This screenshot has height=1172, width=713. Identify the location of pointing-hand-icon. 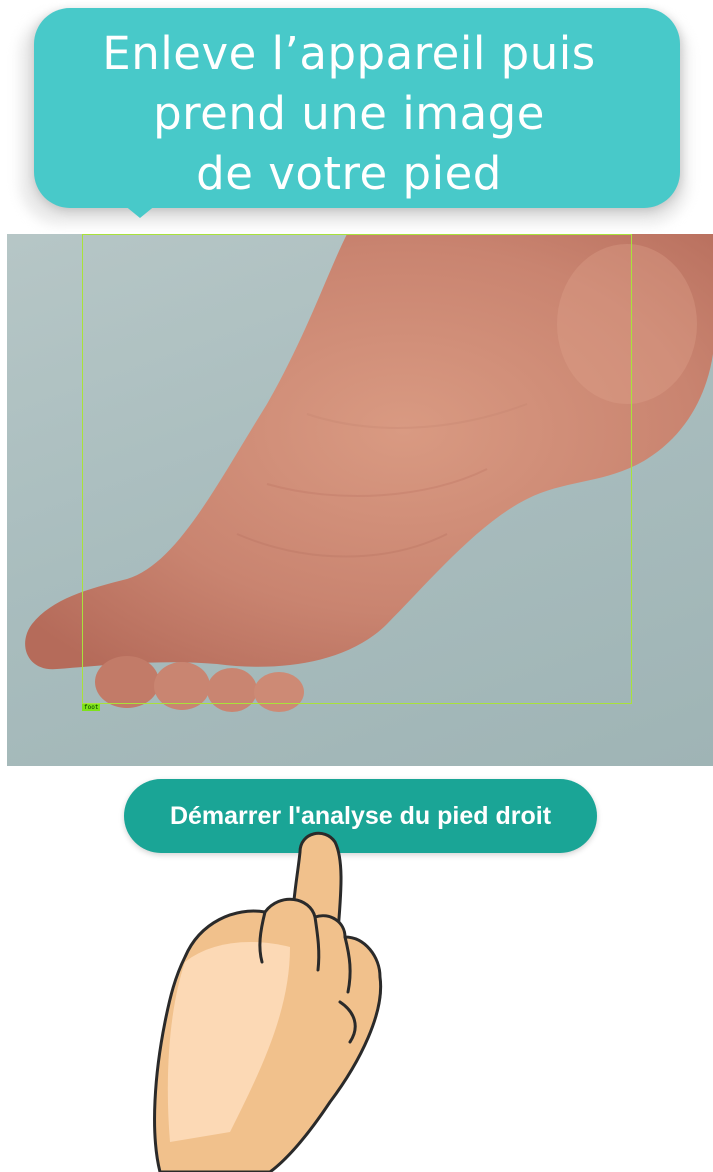
(268, 1001).